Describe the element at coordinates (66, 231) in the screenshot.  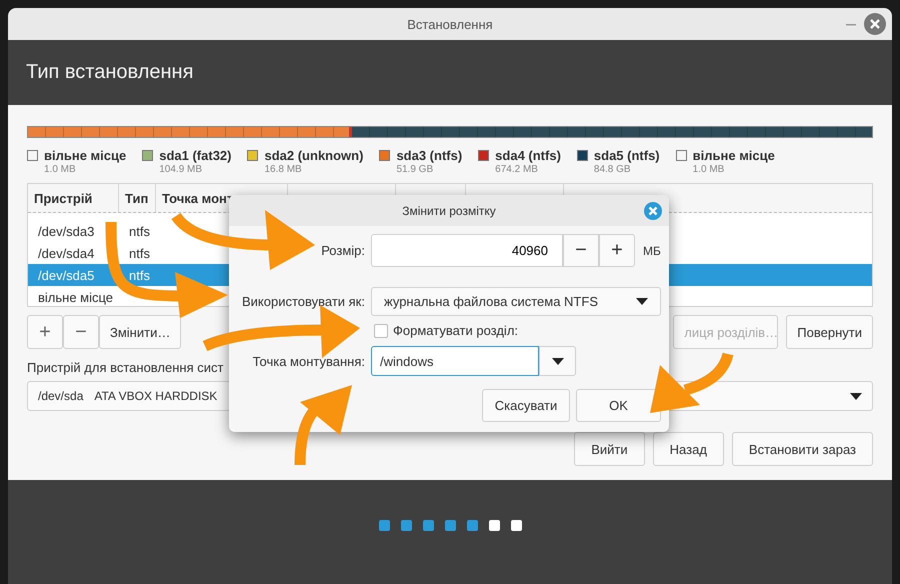
I see `device-cell-text: /dev/sda3` at that location.